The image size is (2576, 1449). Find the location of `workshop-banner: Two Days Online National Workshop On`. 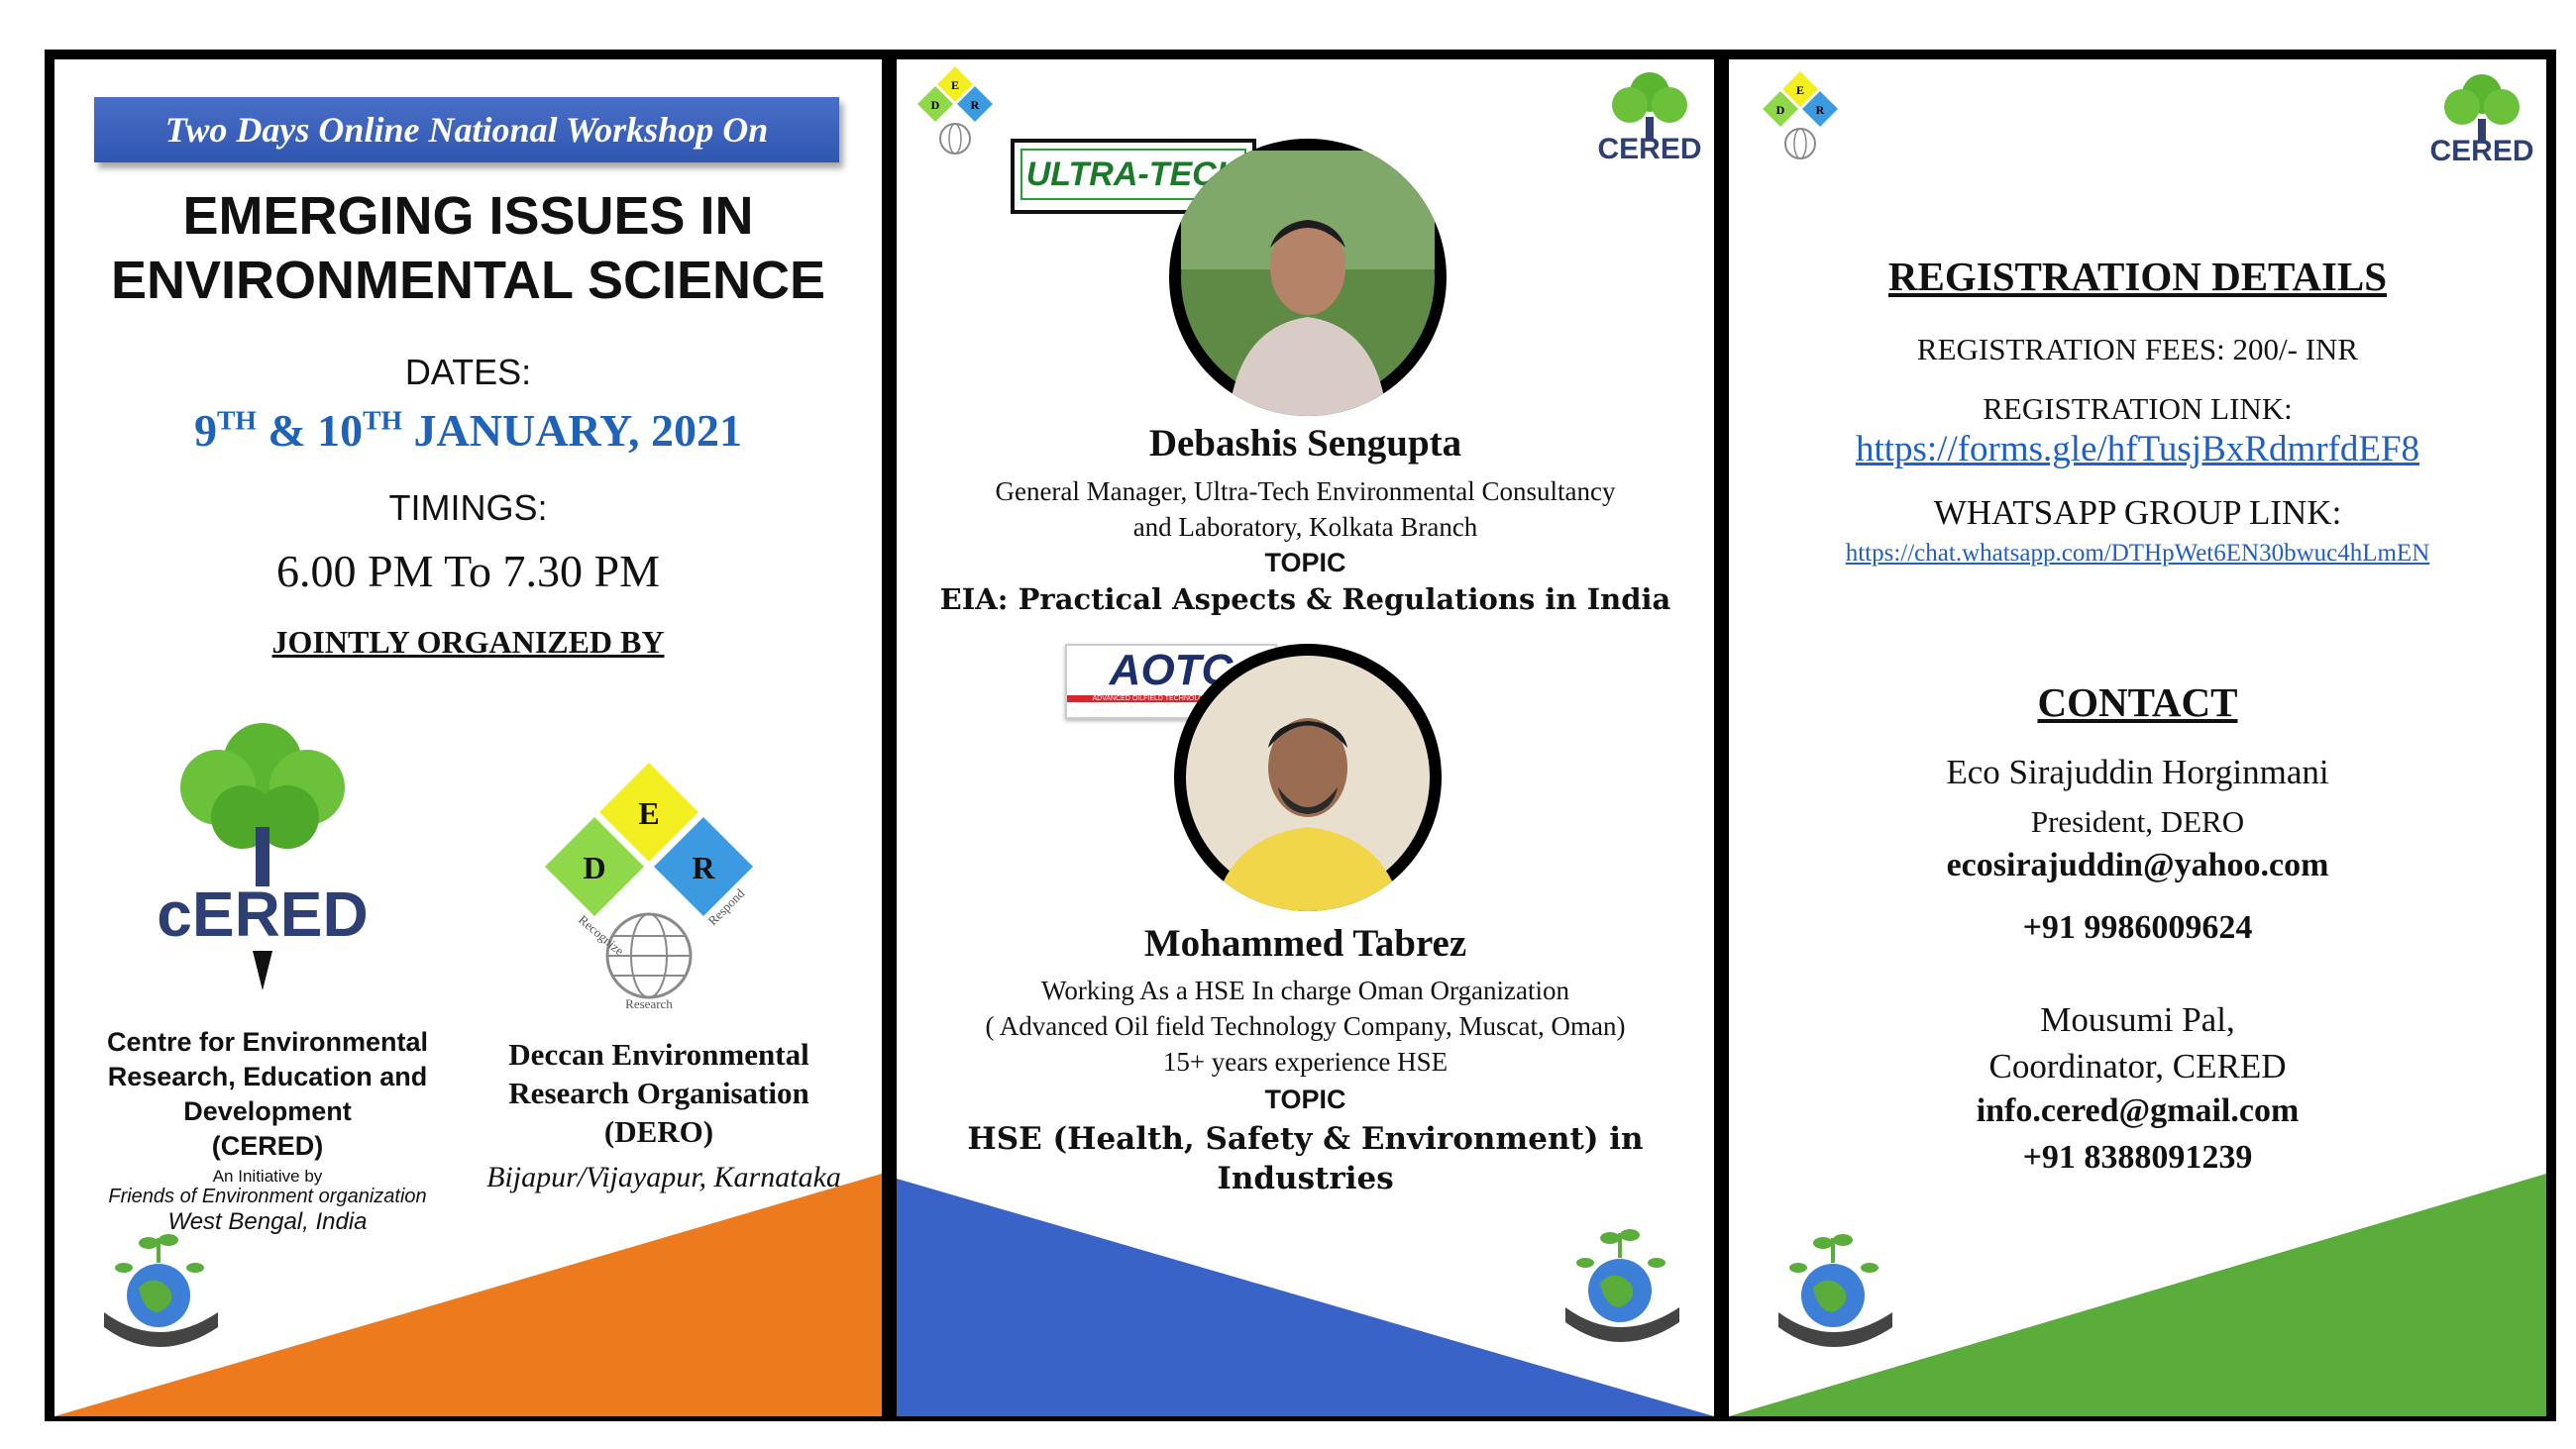

workshop-banner: Two Days Online National Workshop On is located at coordinates (467, 129).